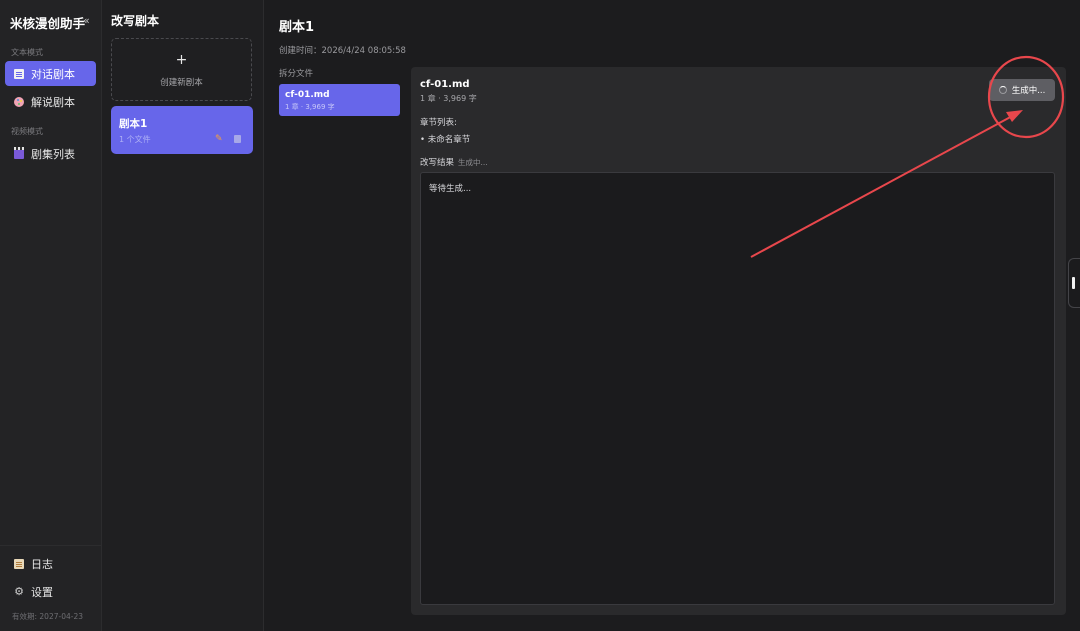  What do you see at coordinates (237, 139) in the screenshot?
I see `delete-icon` at bounding box center [237, 139].